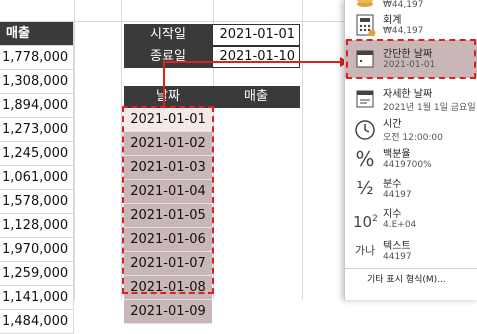 This screenshot has height=334, width=477. What do you see at coordinates (37, 322) in the screenshot?
I see `sales-cell: 1,484,000` at bounding box center [37, 322].